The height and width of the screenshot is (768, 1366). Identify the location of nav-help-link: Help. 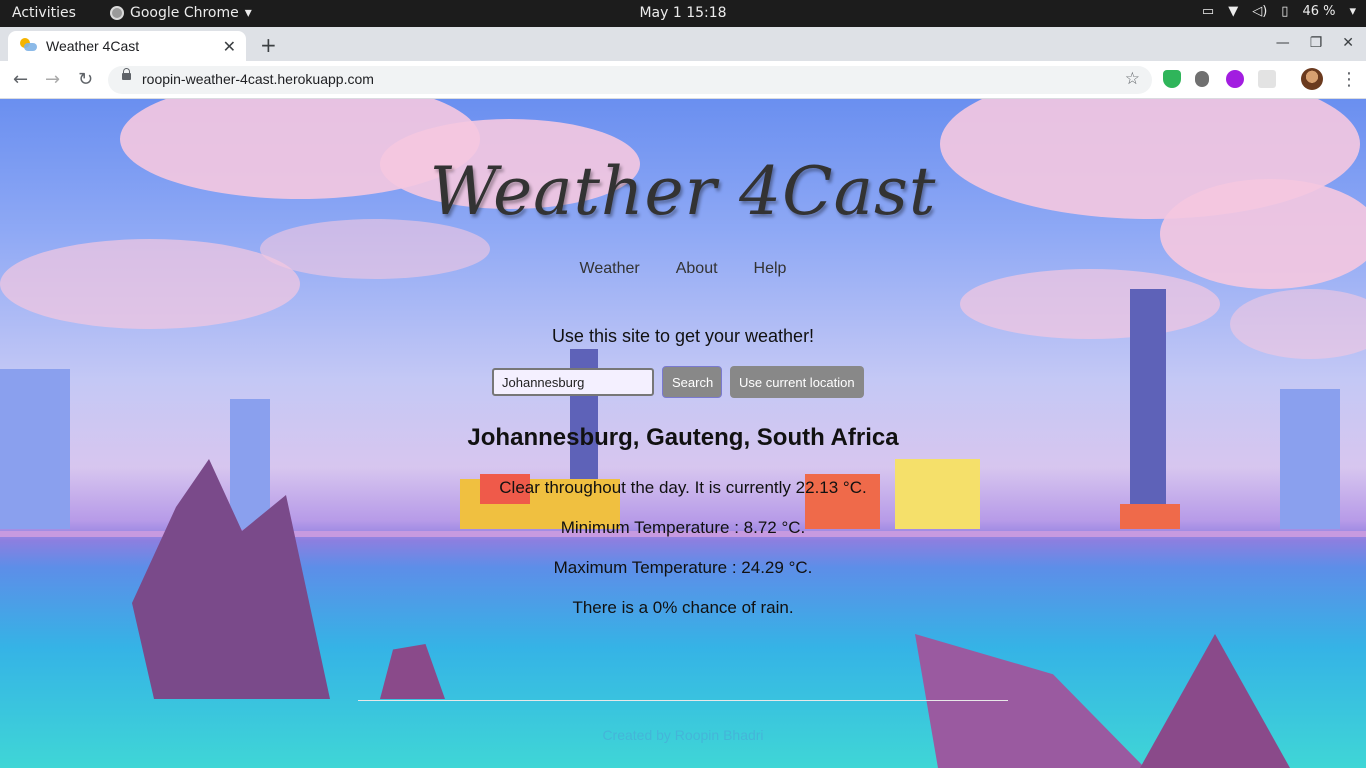
(770, 269).